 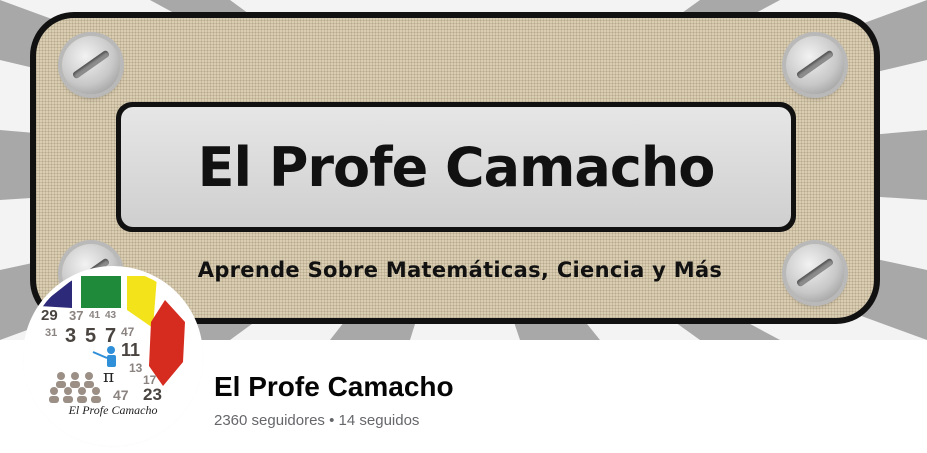 What do you see at coordinates (152, 394) in the screenshot?
I see `avatar-number: 23` at bounding box center [152, 394].